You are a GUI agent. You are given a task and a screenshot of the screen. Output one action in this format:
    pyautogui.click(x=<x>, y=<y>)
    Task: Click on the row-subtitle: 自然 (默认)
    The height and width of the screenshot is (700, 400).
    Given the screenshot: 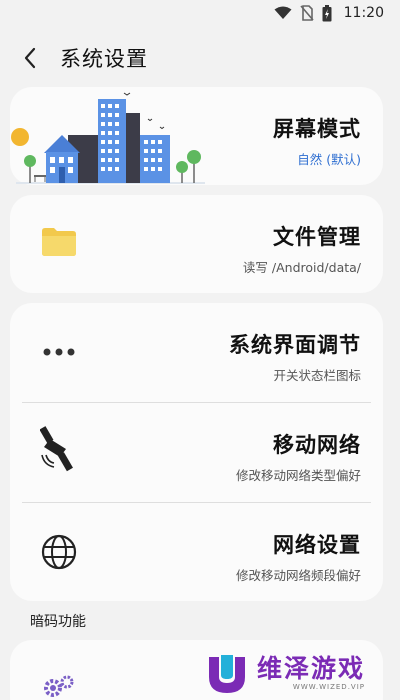 What is the action you would take?
    pyautogui.click(x=329, y=159)
    